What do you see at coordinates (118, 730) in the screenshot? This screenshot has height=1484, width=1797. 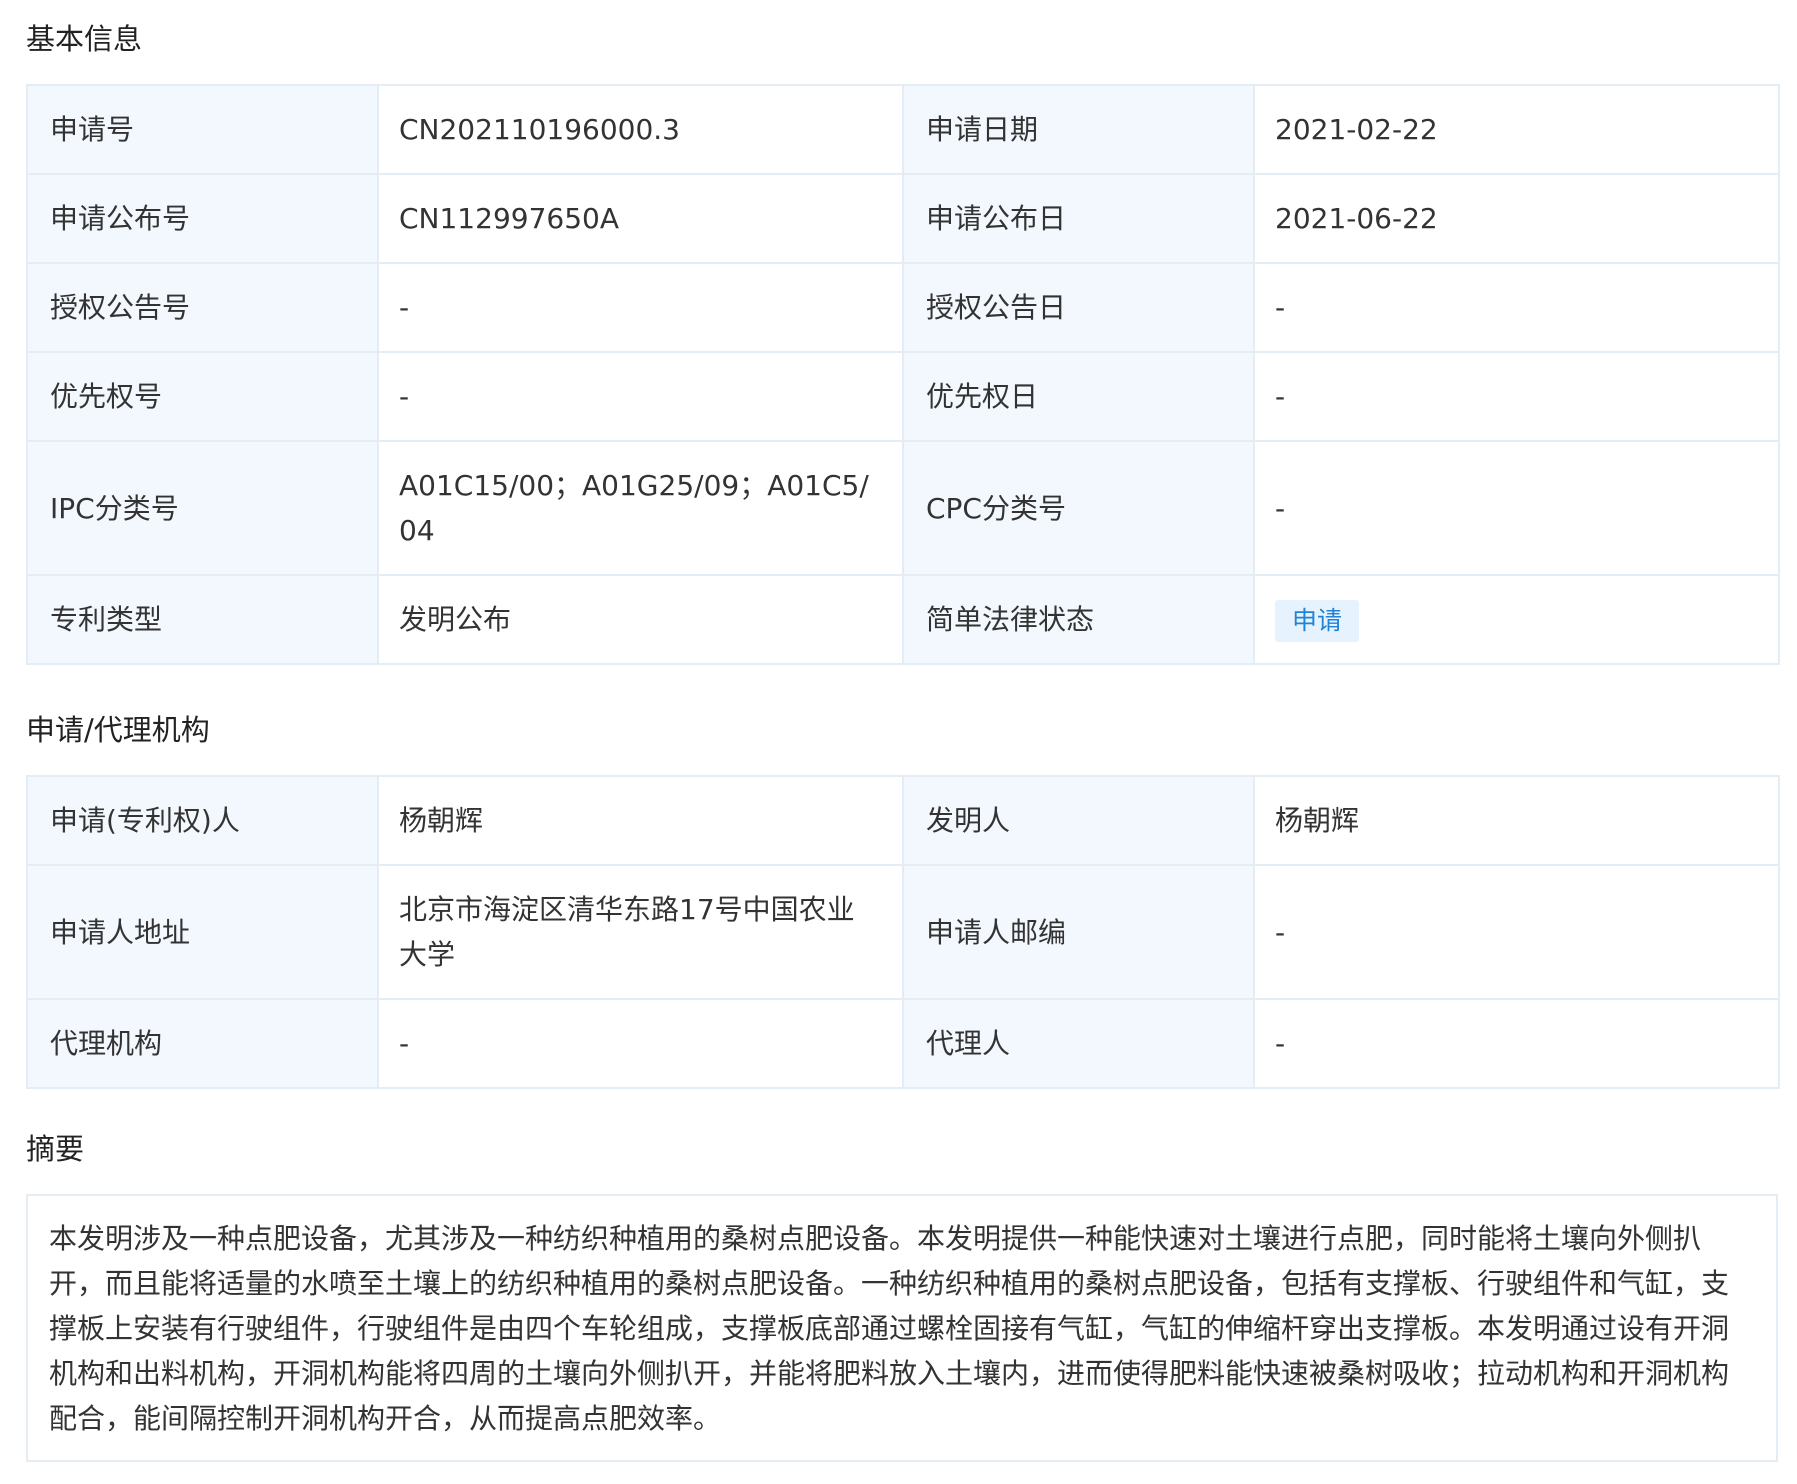 I see `section-title-agency: 申请/代理机构` at bounding box center [118, 730].